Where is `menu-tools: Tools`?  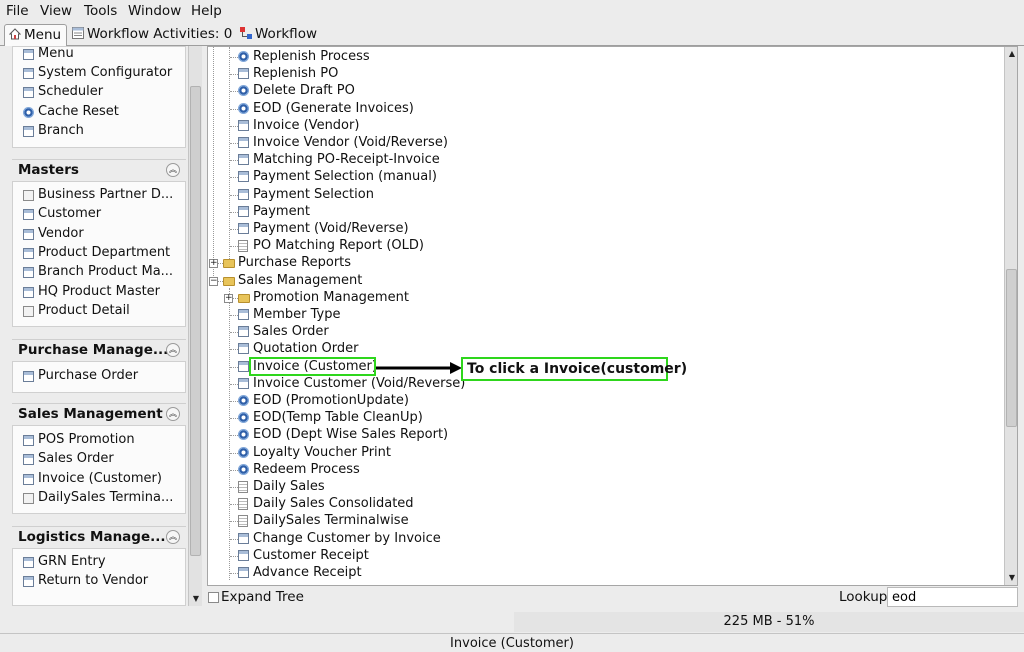
menu-tools: Tools is located at coordinates (100, 11).